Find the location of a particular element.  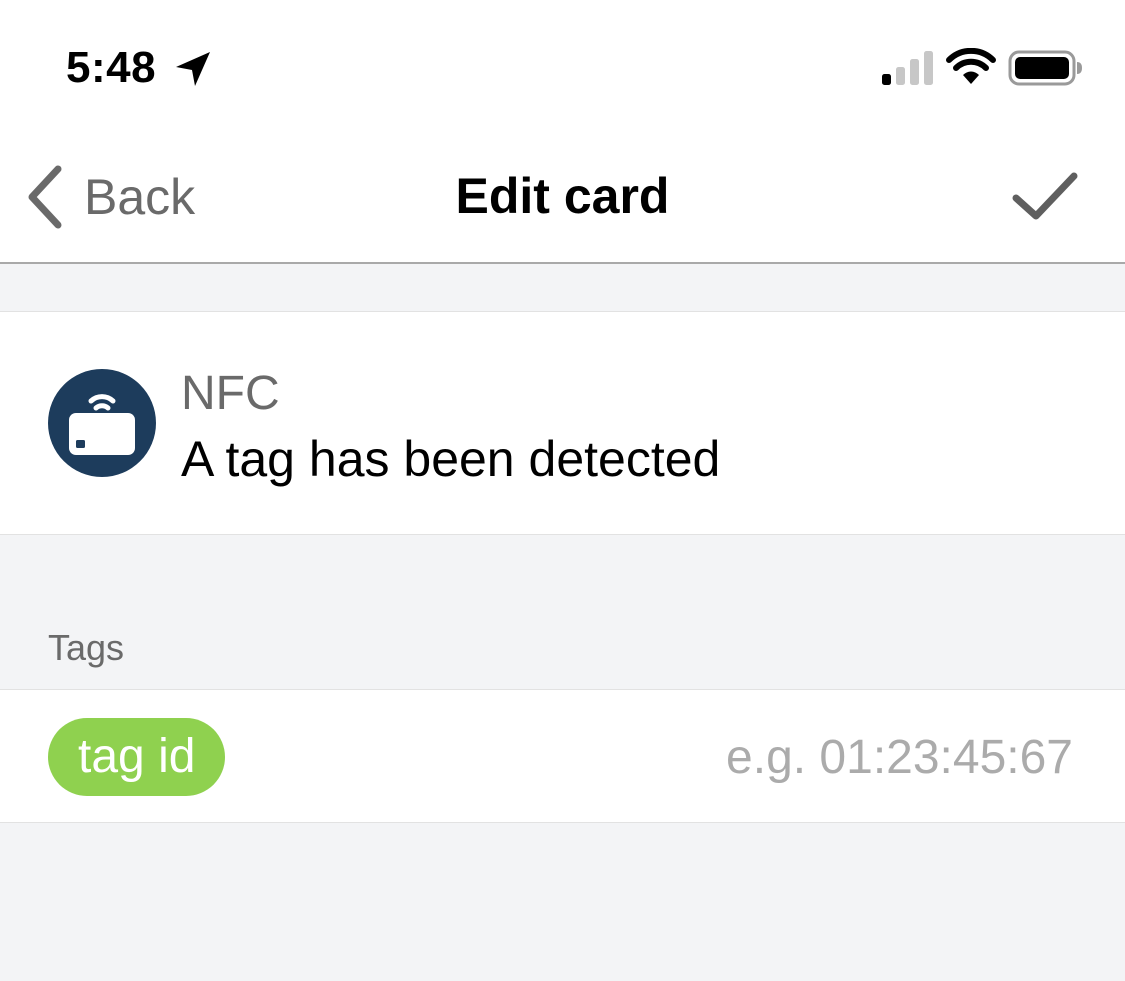

tag-id-row: tag id is located at coordinates (562, 756).